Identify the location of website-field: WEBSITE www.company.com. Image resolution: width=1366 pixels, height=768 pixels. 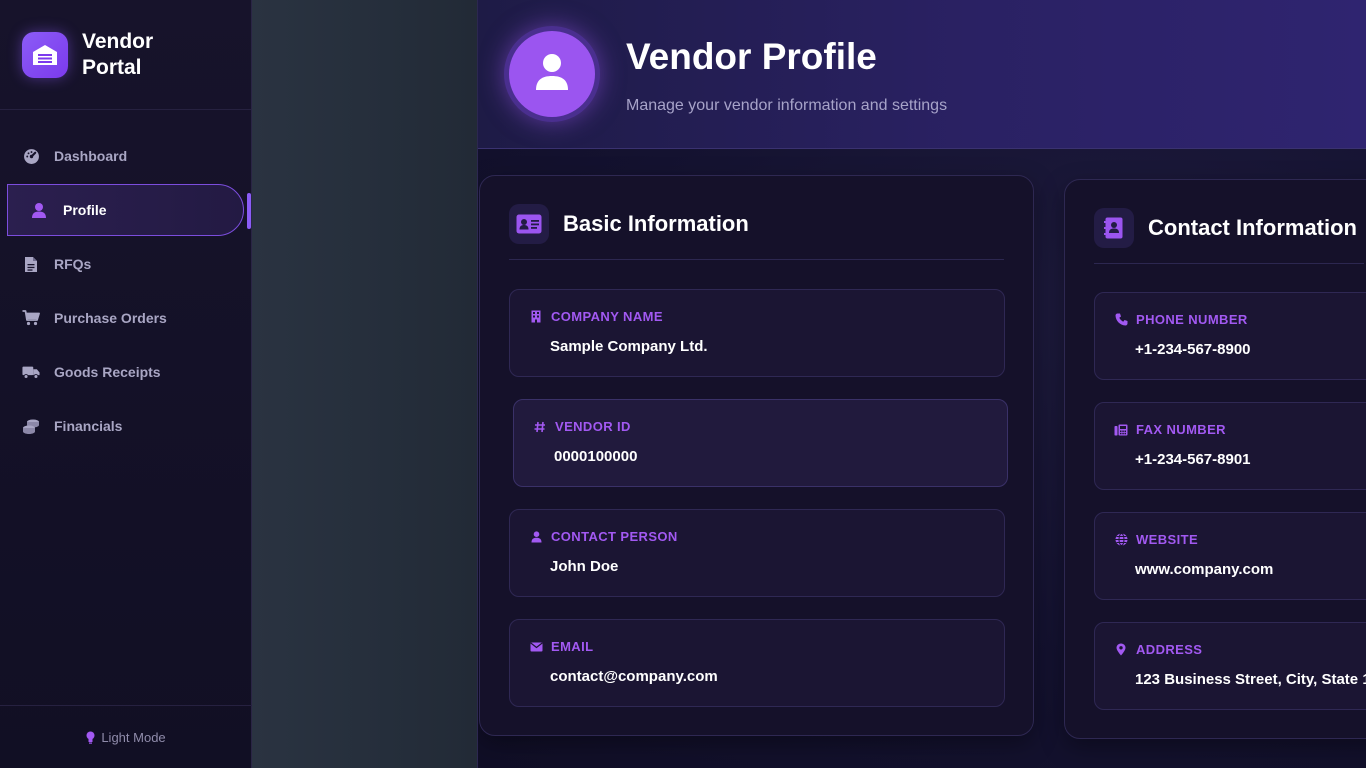
(1230, 556).